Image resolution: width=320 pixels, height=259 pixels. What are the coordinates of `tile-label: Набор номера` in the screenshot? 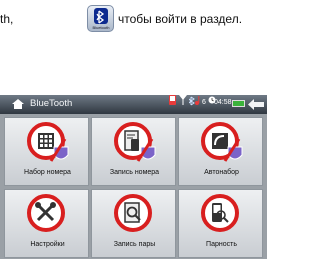 It's located at (47, 172).